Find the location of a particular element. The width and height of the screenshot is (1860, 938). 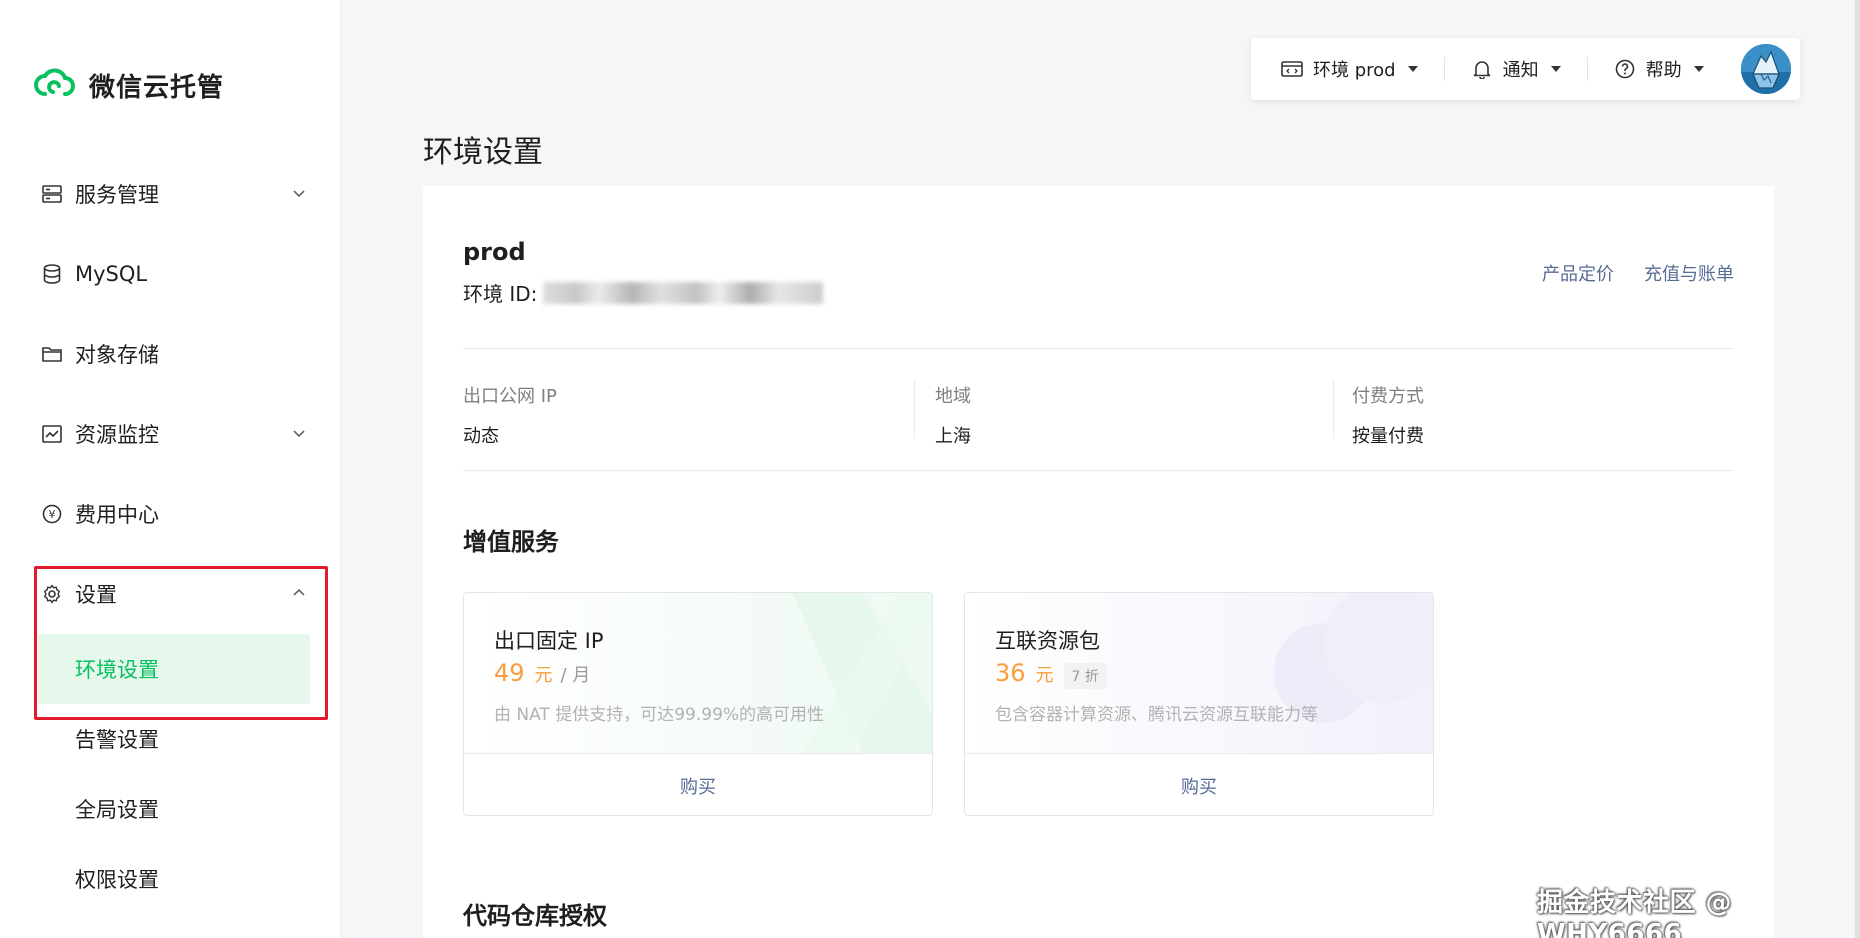

env-id-row: 环境 ID: is located at coordinates (643, 292).